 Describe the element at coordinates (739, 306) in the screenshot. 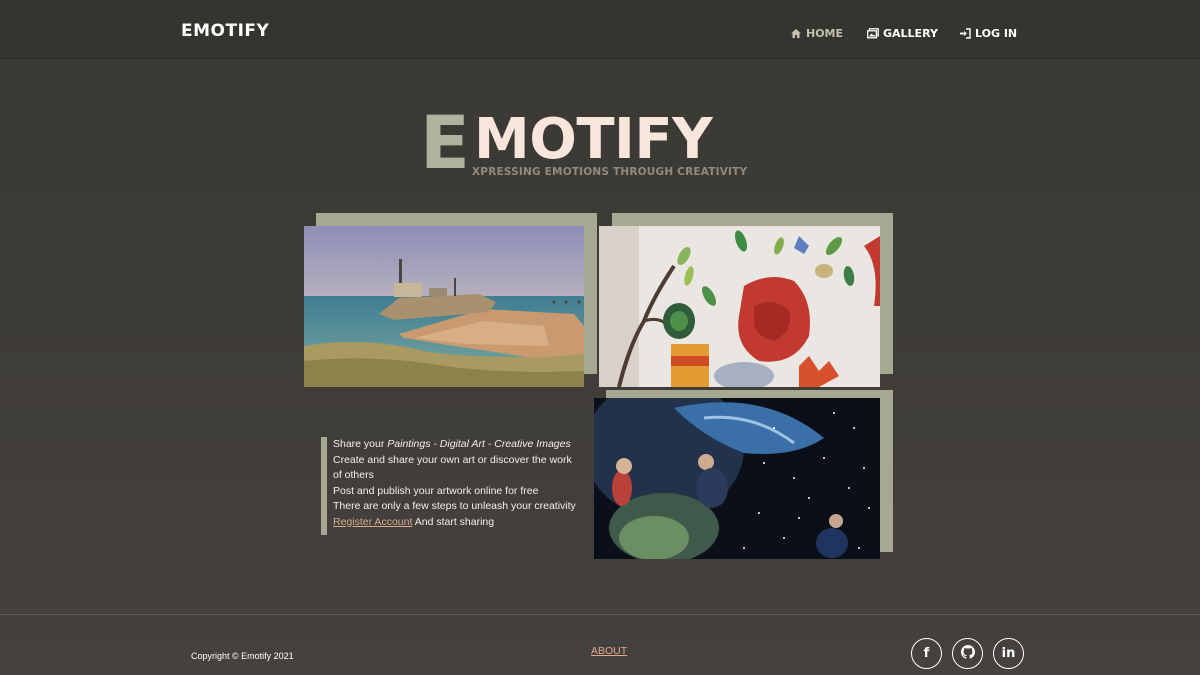

I see `painting-photo` at that location.